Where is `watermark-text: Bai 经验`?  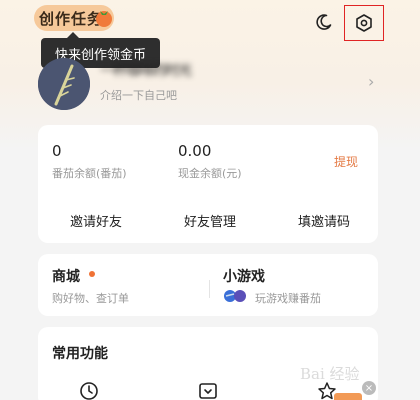 watermark-text: Bai 经验 is located at coordinates (330, 373).